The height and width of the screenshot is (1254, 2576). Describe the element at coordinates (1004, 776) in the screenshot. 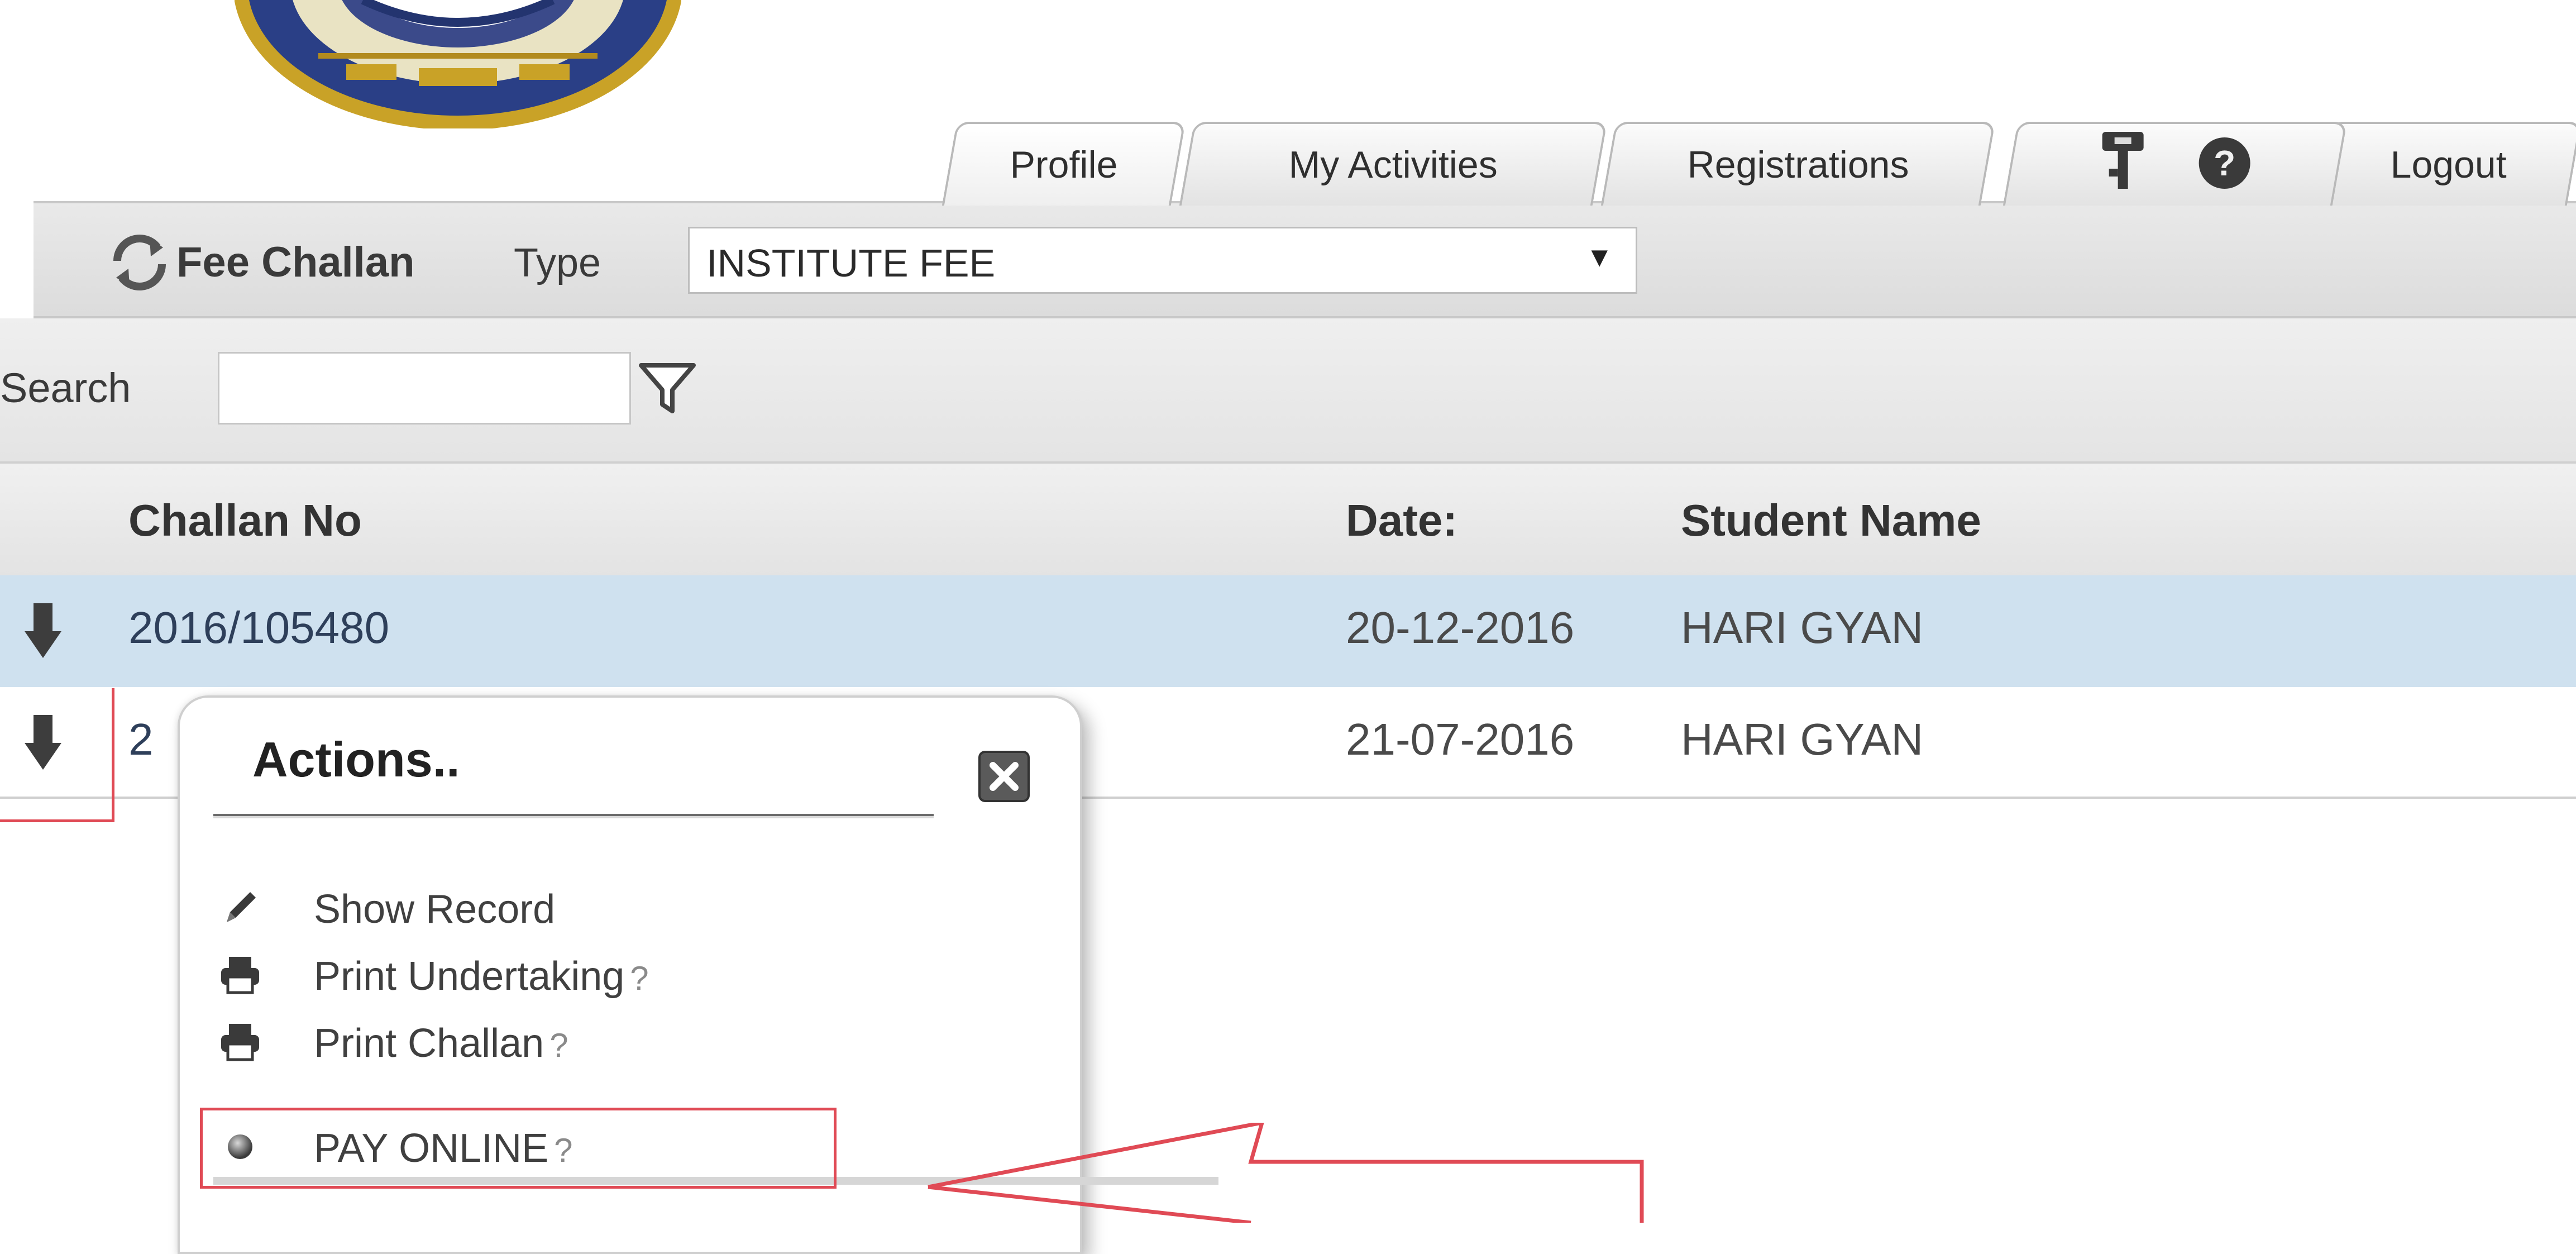

I see `close-icon` at that location.